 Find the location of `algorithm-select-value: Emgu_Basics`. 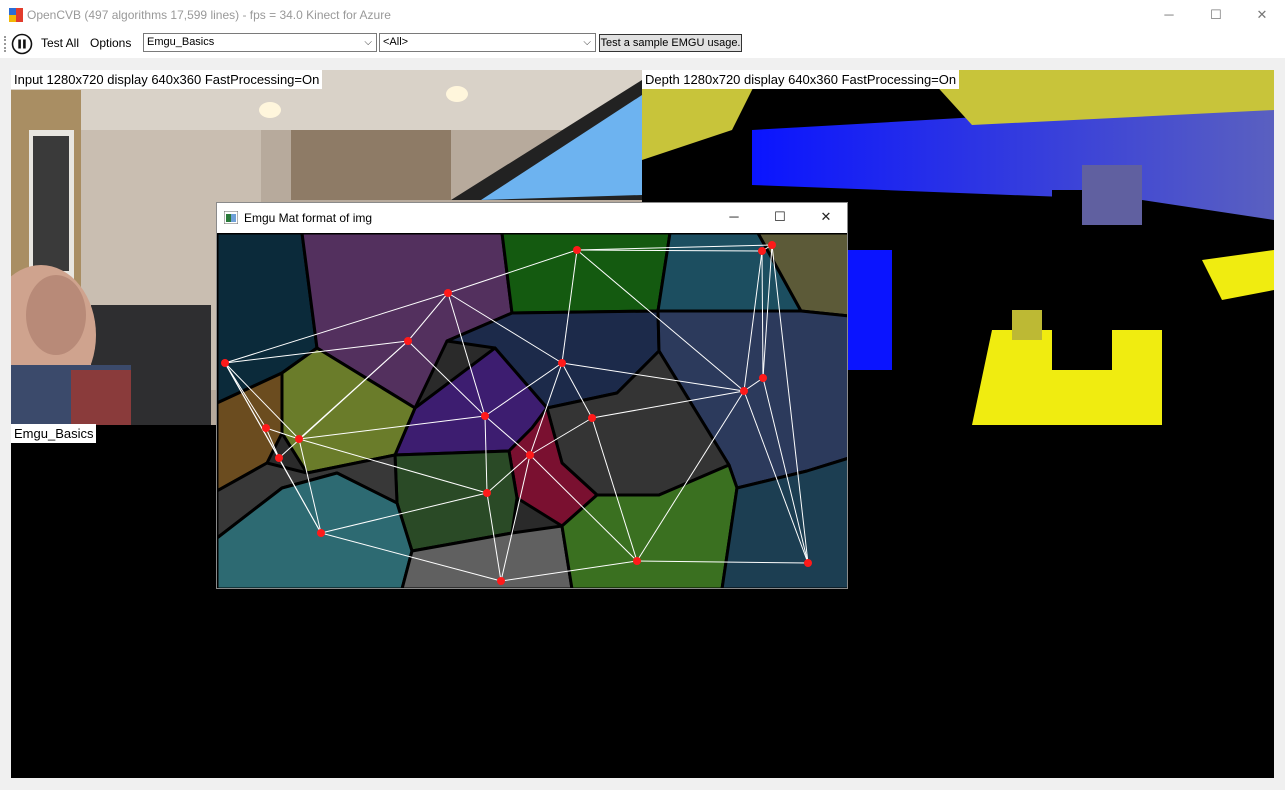

algorithm-select-value: Emgu_Basics is located at coordinates (181, 42).